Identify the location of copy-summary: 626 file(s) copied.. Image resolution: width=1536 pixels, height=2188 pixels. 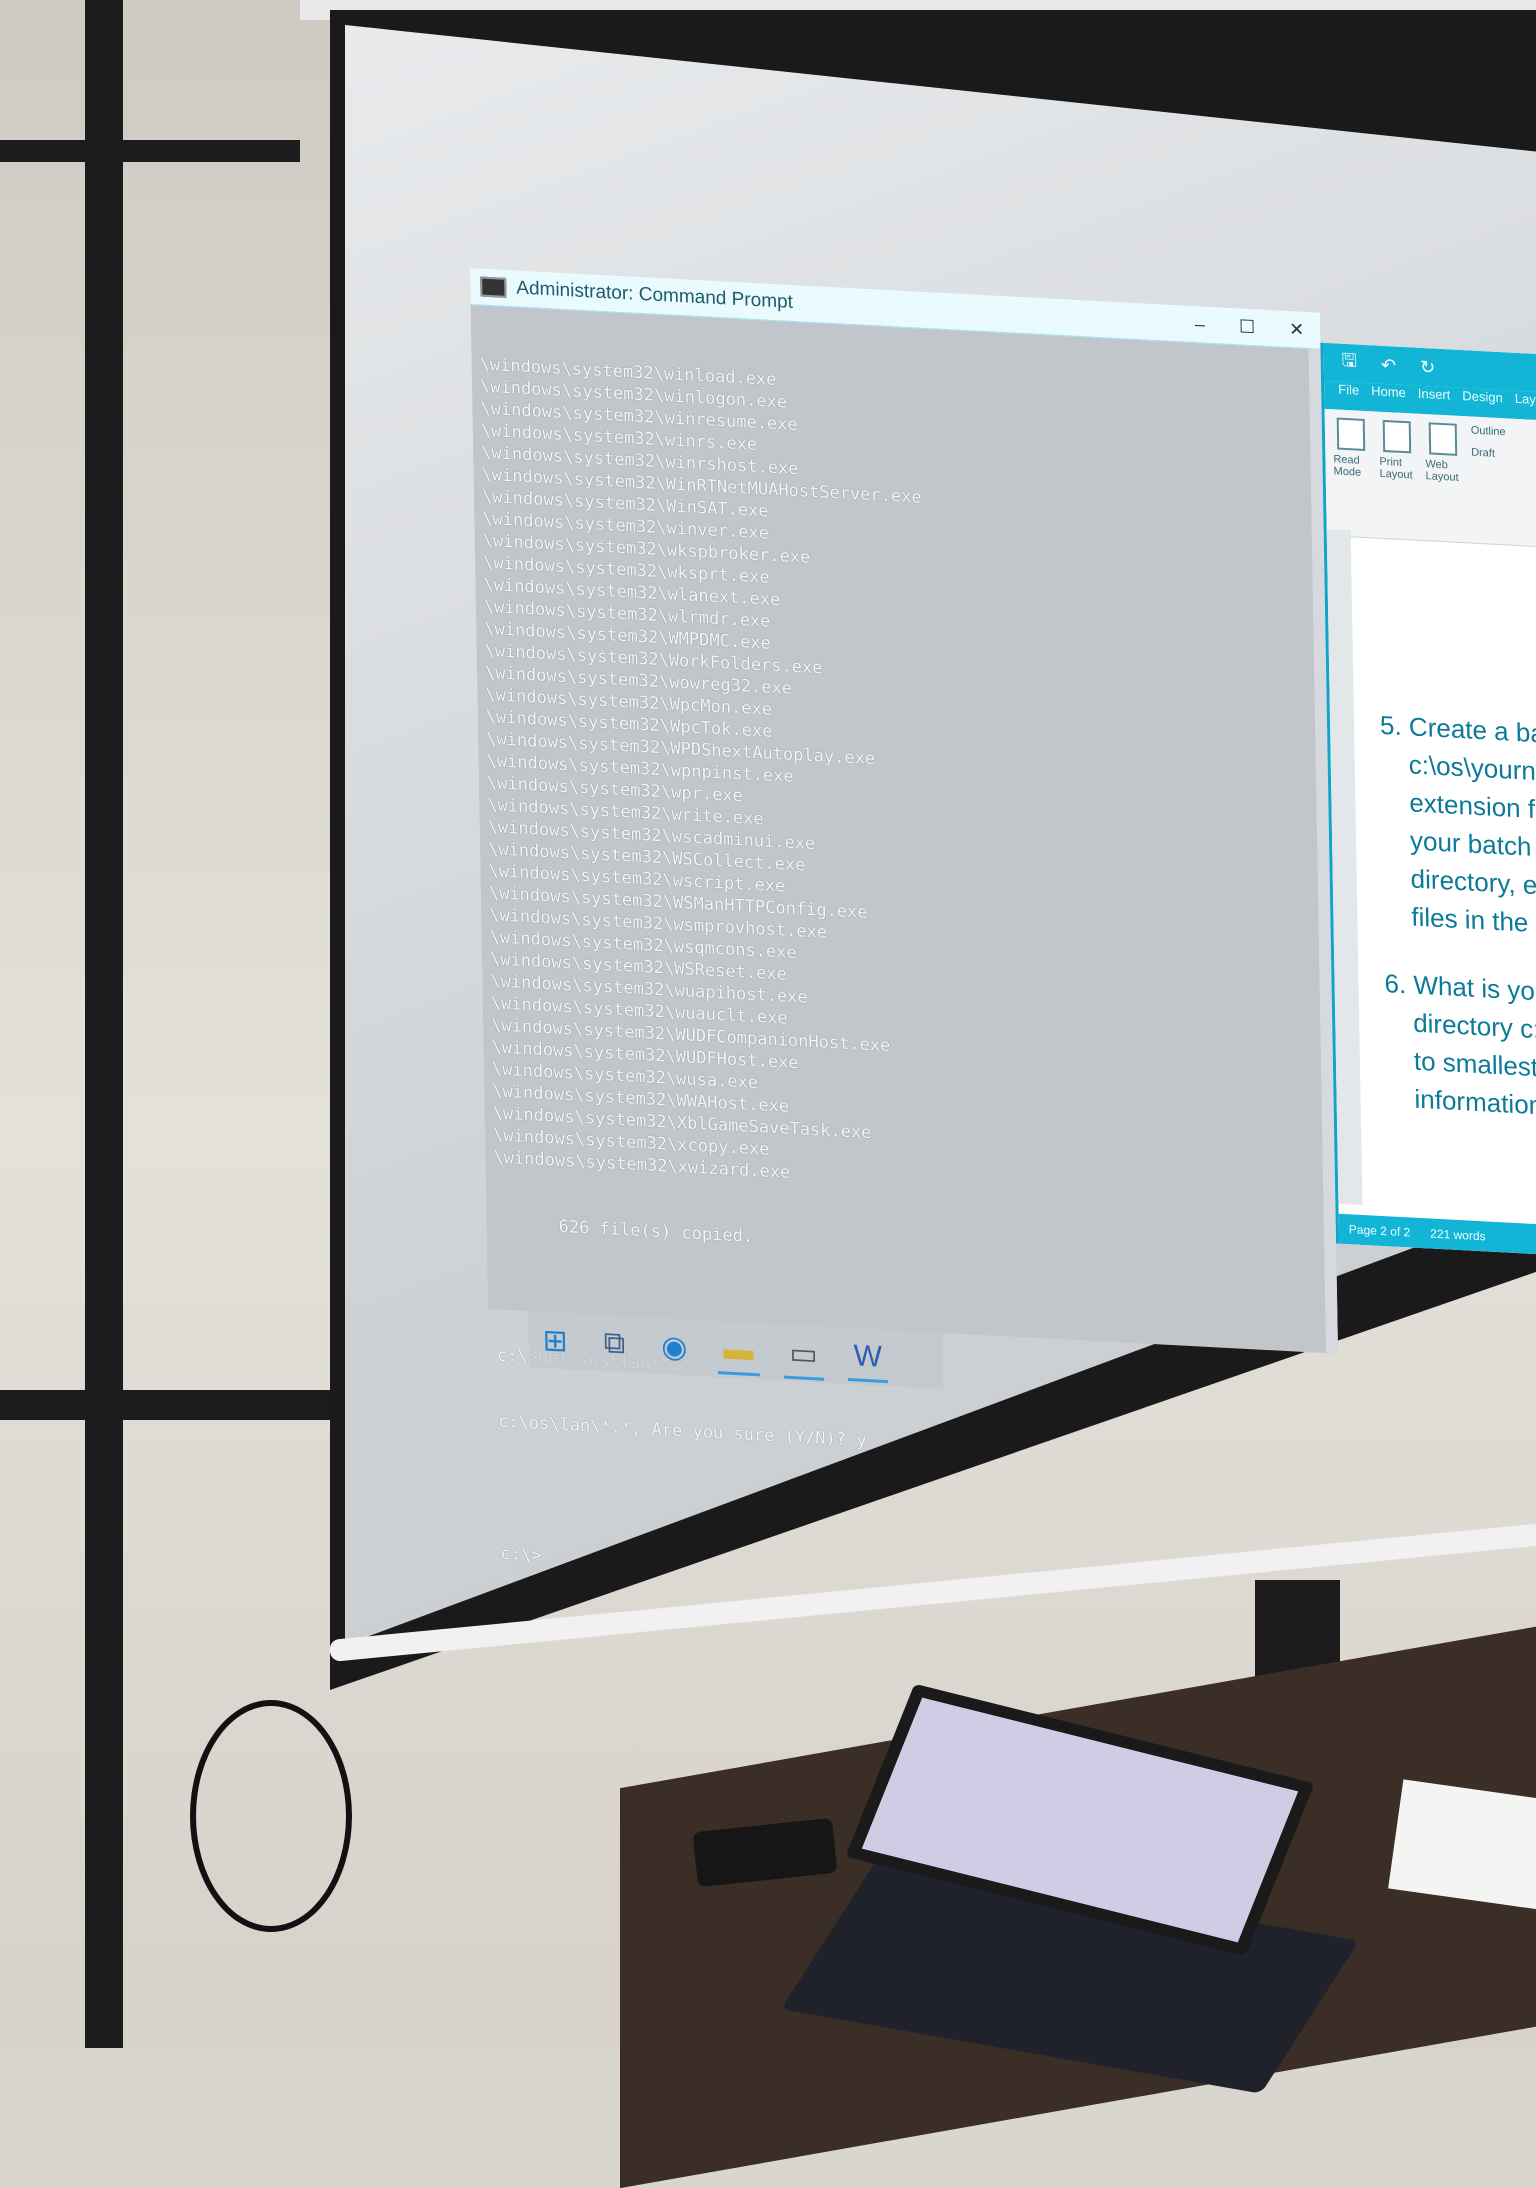
(656, 1232).